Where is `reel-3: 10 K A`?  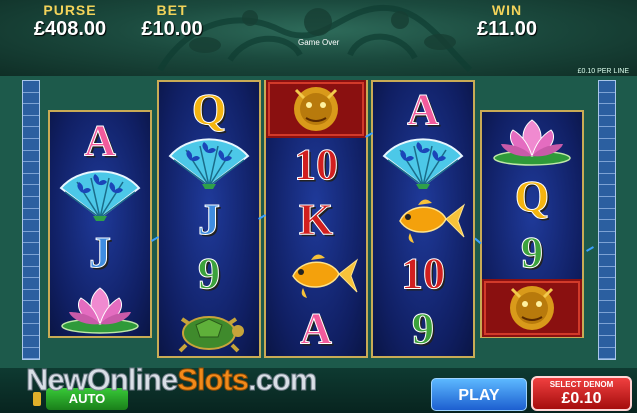 reel-3: 10 K A is located at coordinates (316, 219).